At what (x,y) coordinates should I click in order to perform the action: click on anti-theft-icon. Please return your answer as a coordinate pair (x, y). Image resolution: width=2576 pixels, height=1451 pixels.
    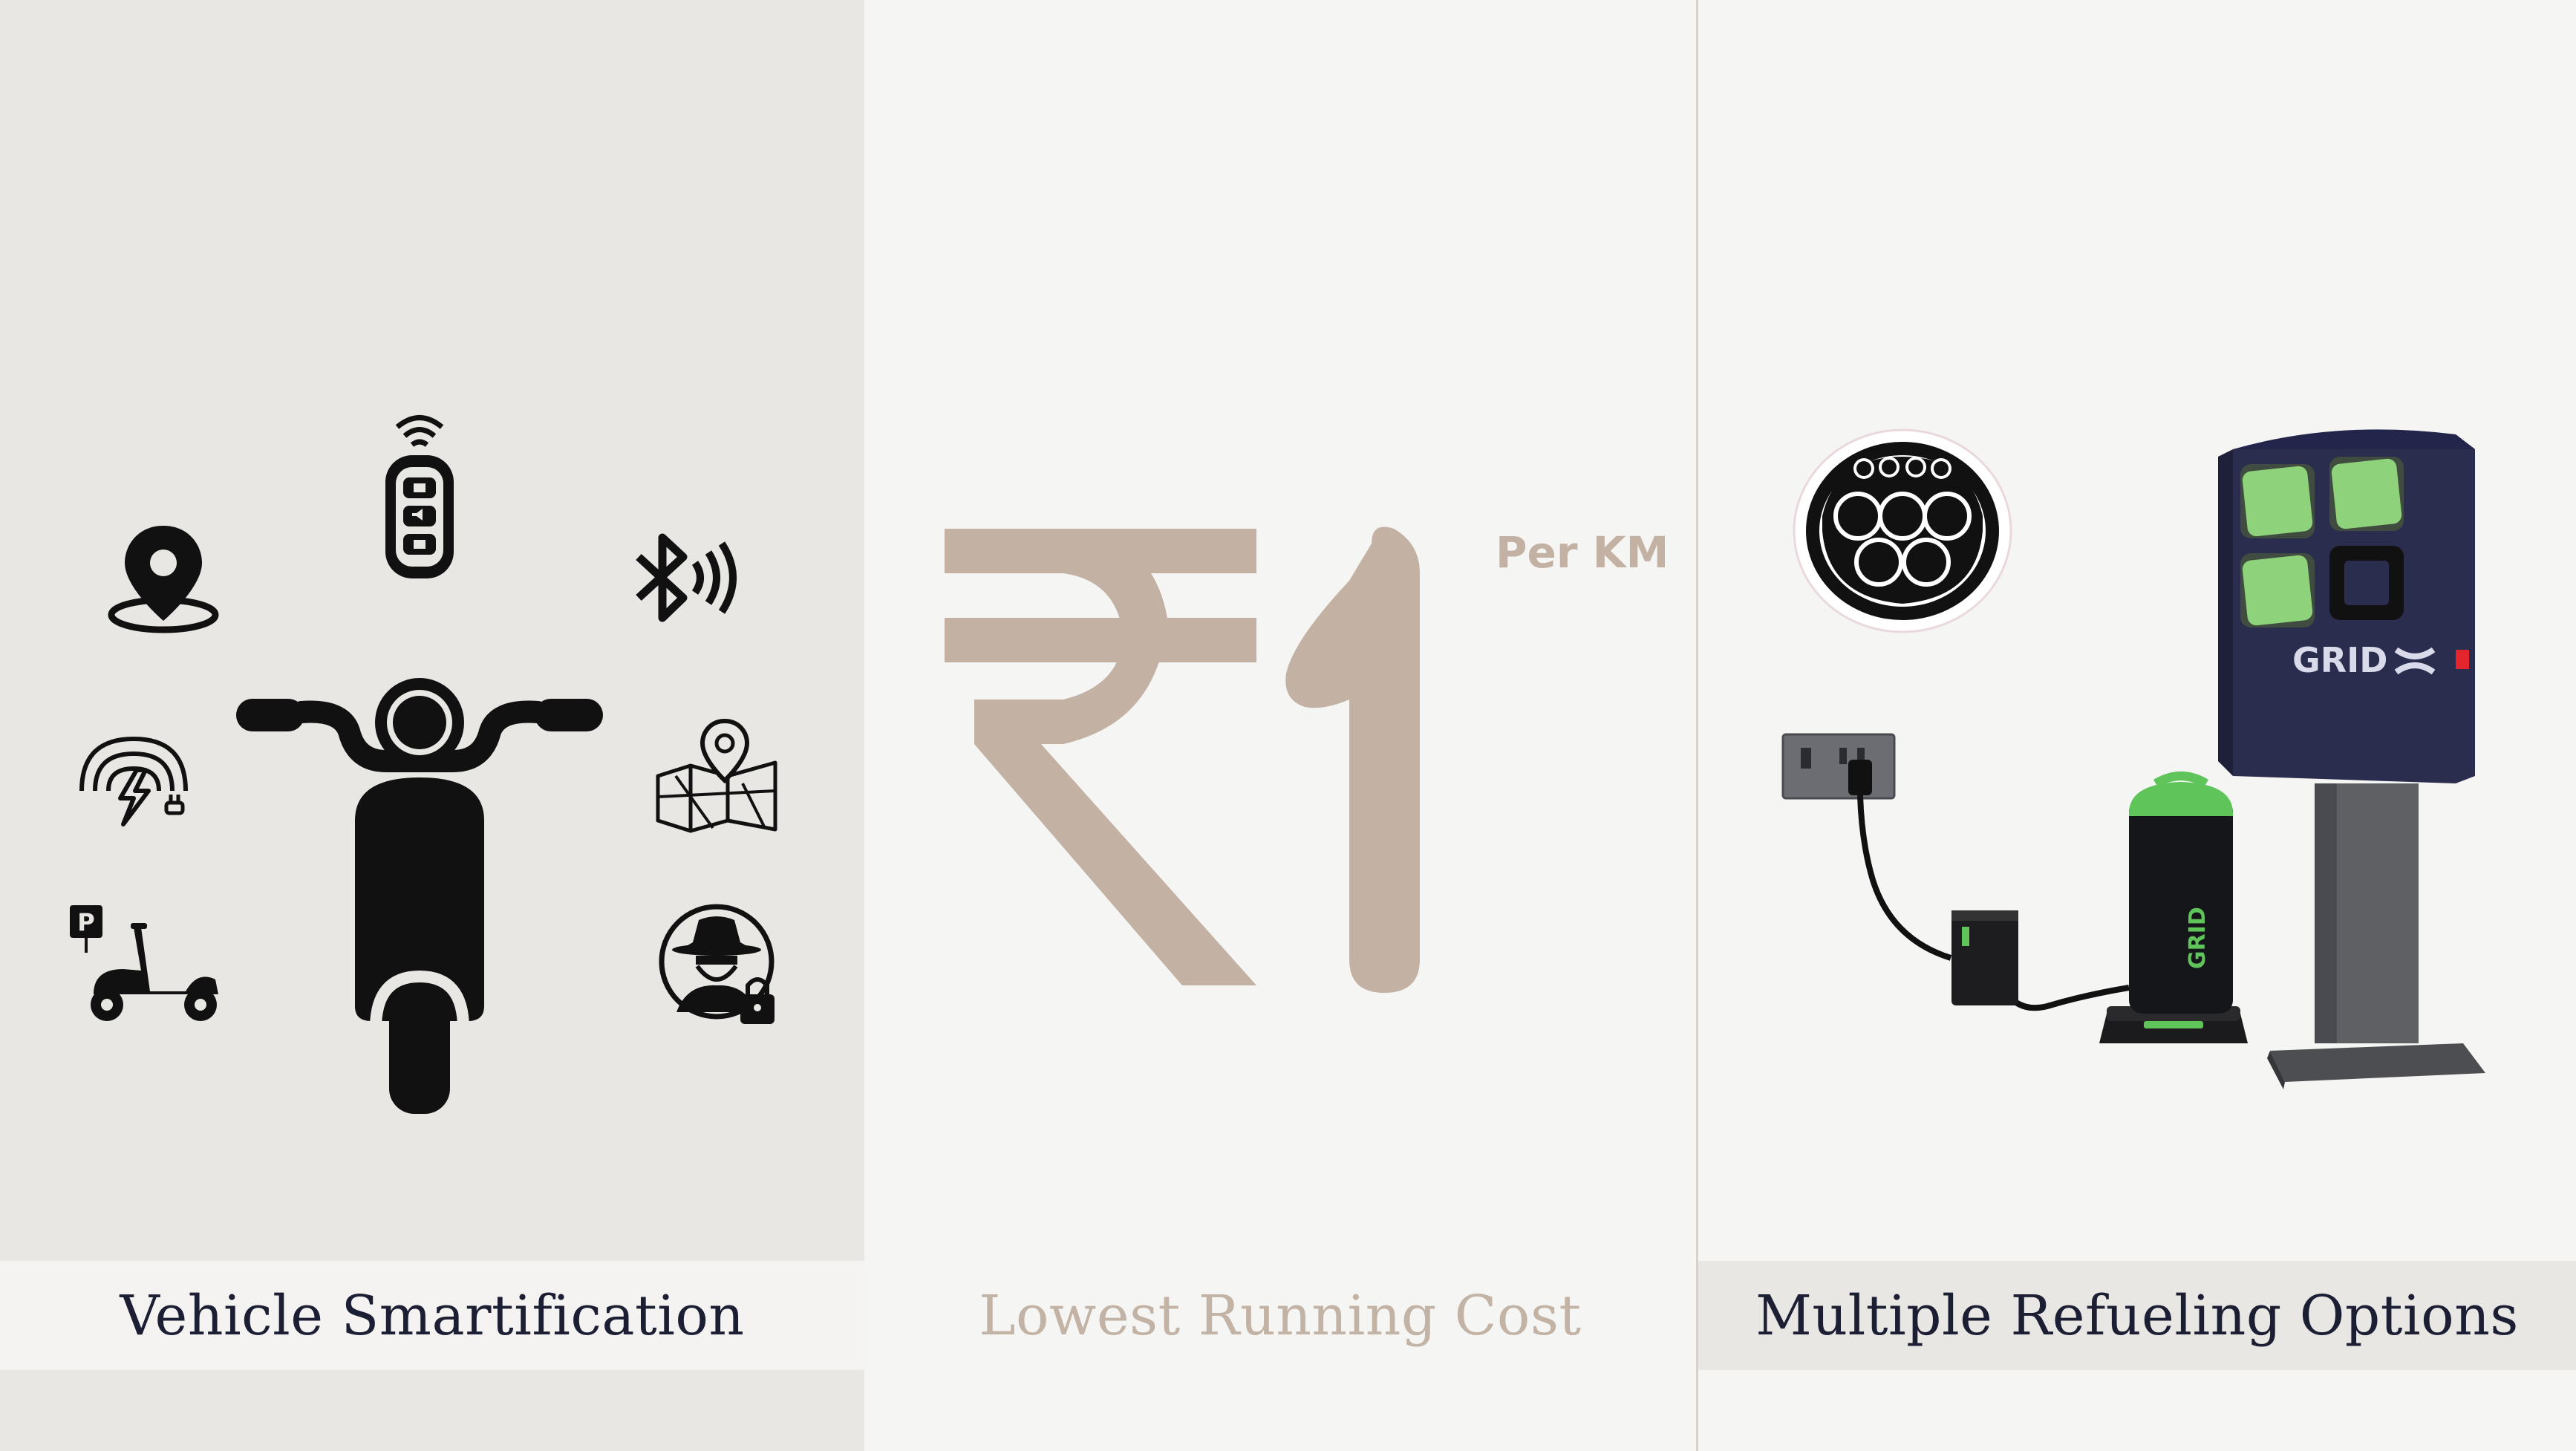
    Looking at the image, I should click on (717, 964).